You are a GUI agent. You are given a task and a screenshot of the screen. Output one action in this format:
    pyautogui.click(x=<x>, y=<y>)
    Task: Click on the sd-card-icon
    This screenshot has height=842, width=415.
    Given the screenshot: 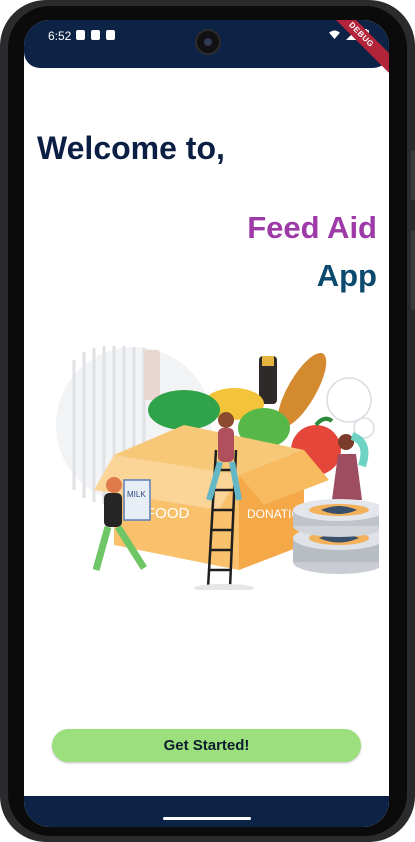 What is the action you would take?
    pyautogui.click(x=95, y=35)
    